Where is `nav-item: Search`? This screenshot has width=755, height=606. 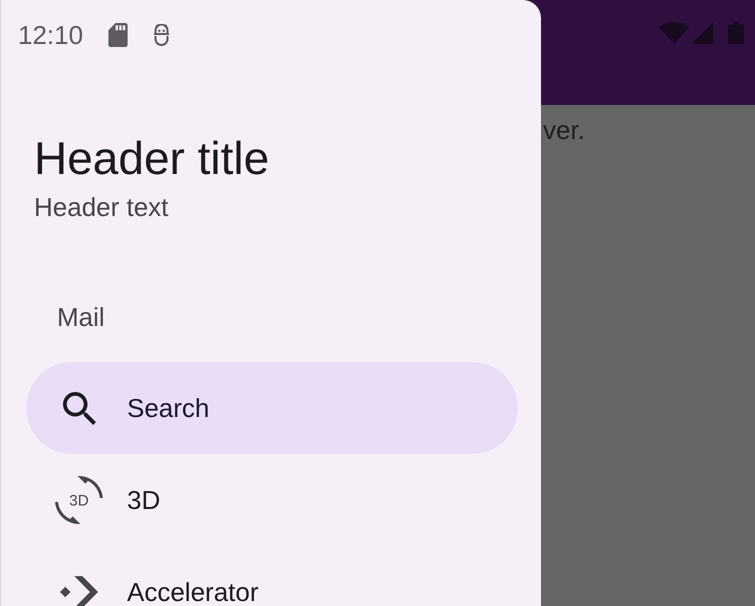 nav-item: Search is located at coordinates (272, 408).